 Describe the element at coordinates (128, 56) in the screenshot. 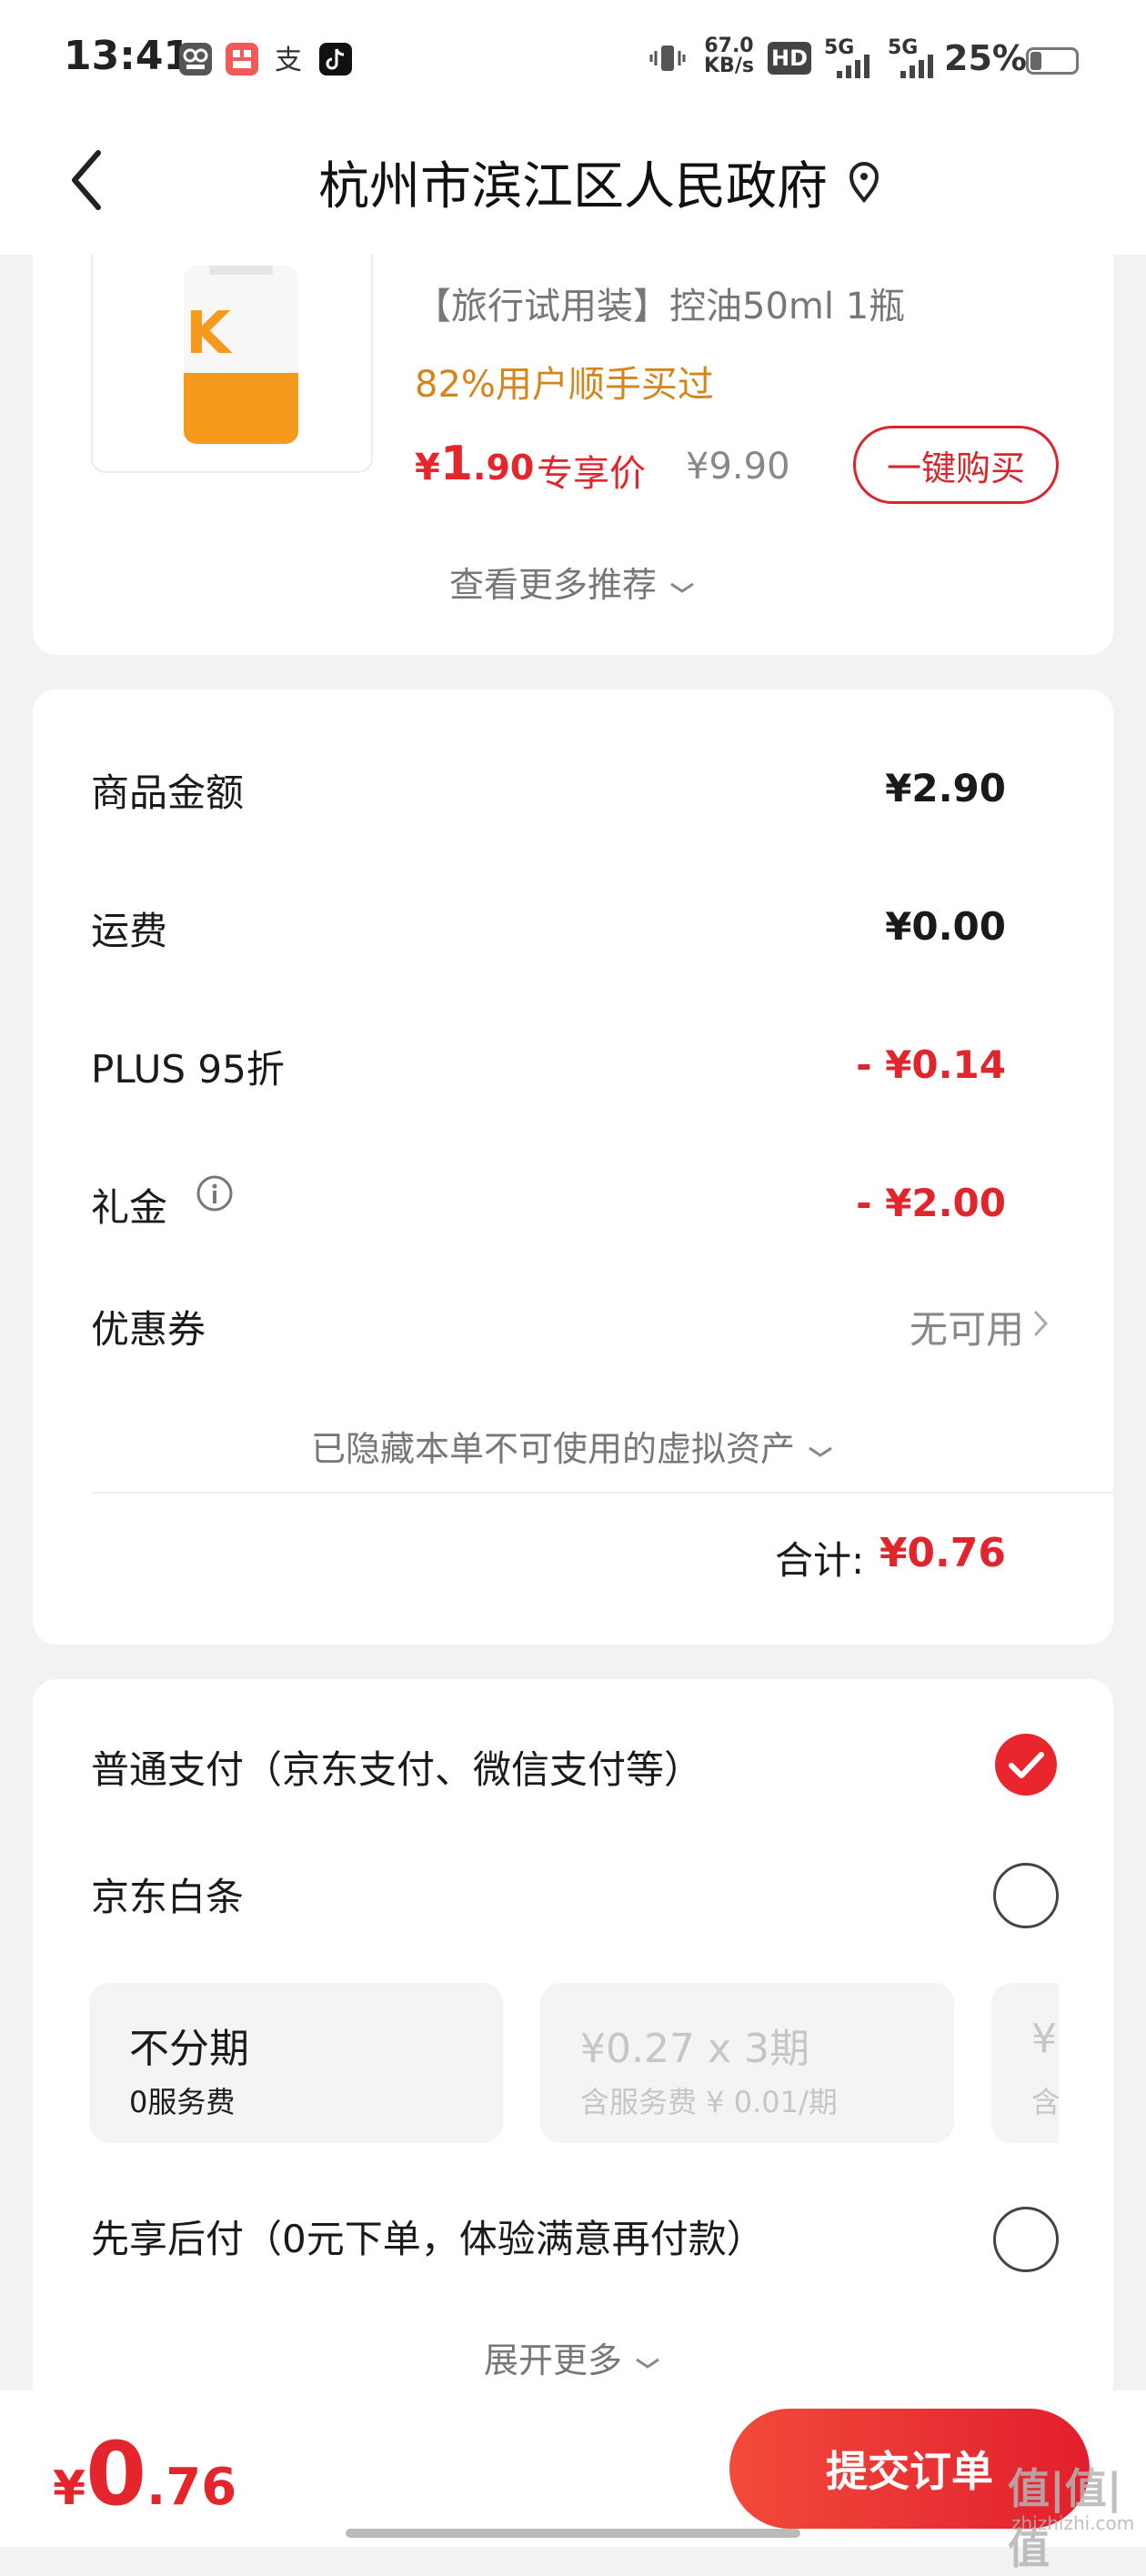

I see `status-time: 13:41` at that location.